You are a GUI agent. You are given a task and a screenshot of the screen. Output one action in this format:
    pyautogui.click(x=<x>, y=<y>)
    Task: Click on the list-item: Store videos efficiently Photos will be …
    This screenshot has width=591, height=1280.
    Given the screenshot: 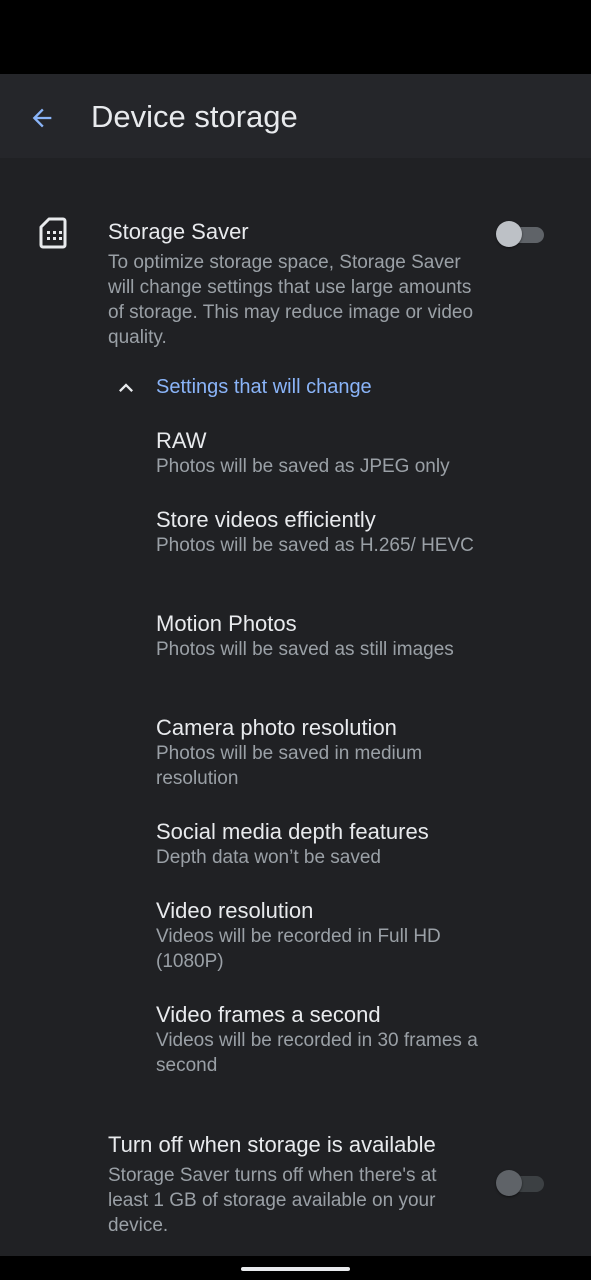 What is the action you would take?
    pyautogui.click(x=321, y=532)
    